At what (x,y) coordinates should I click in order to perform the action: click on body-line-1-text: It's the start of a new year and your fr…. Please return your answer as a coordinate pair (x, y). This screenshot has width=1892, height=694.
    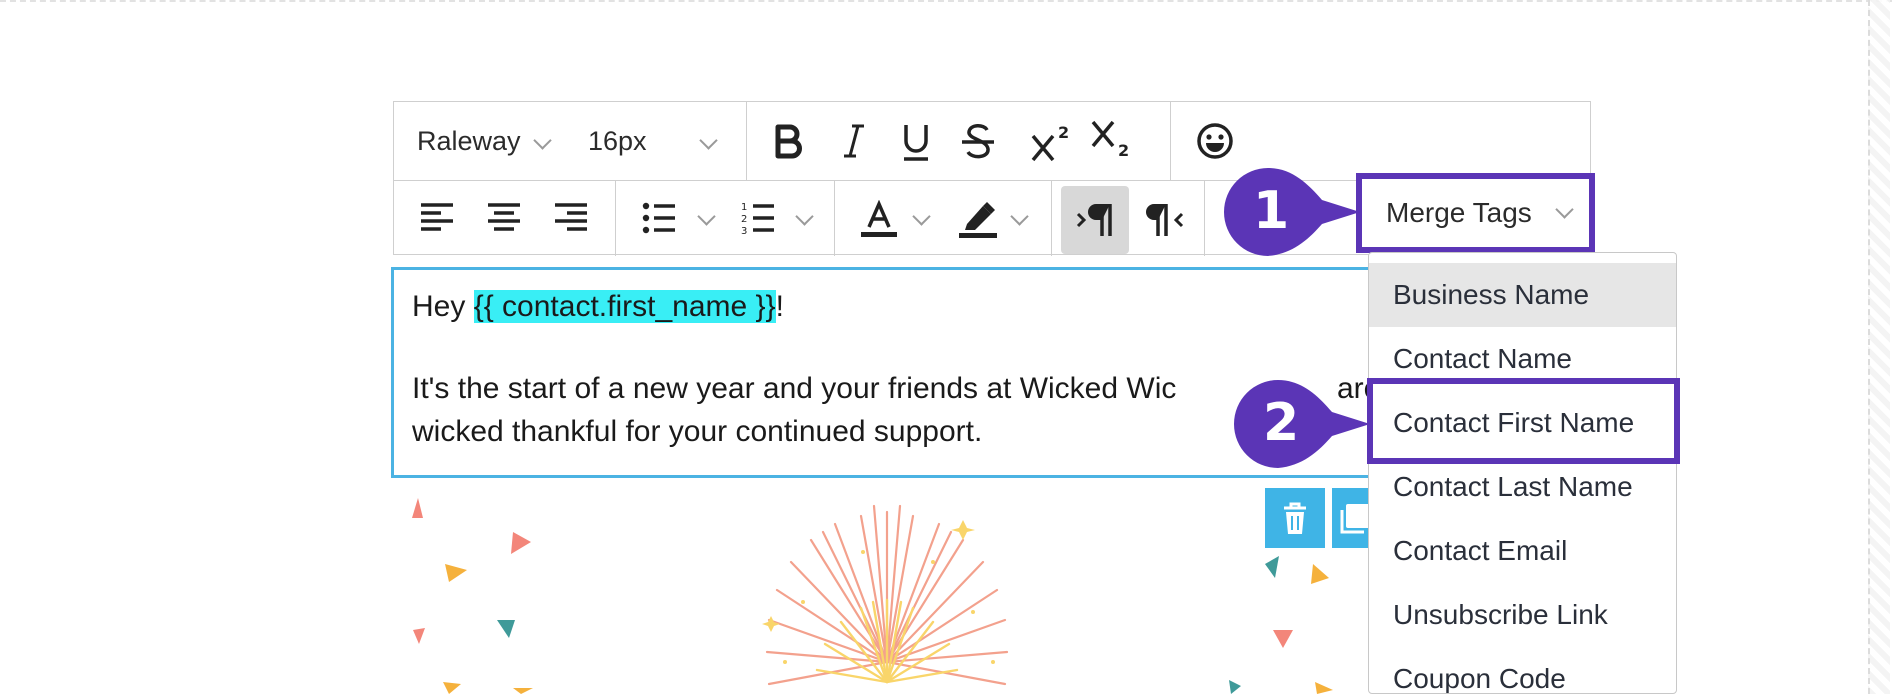
    Looking at the image, I should click on (794, 388).